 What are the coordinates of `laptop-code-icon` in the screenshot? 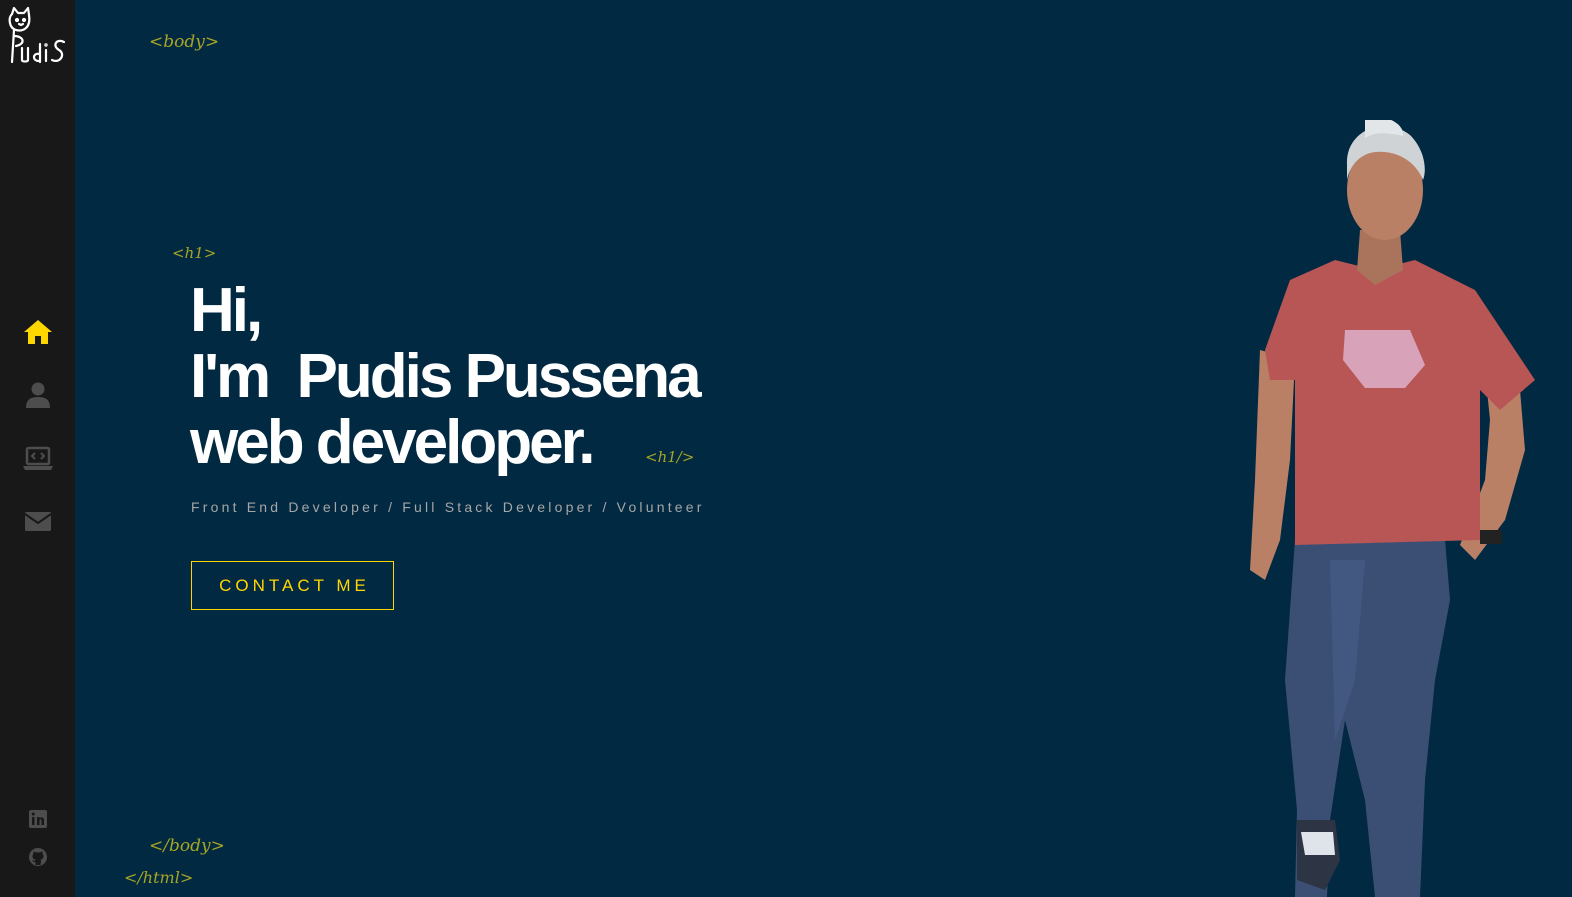 It's located at (37, 458).